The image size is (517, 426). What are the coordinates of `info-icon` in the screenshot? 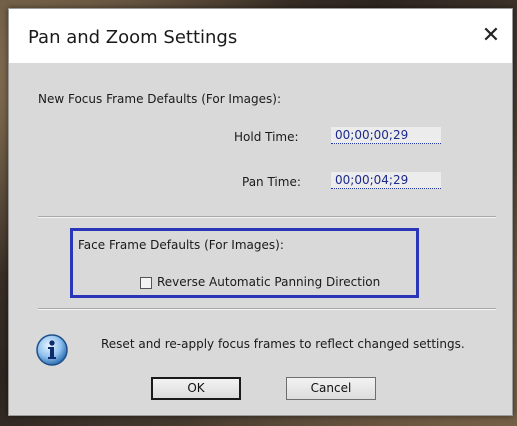 It's located at (52, 350).